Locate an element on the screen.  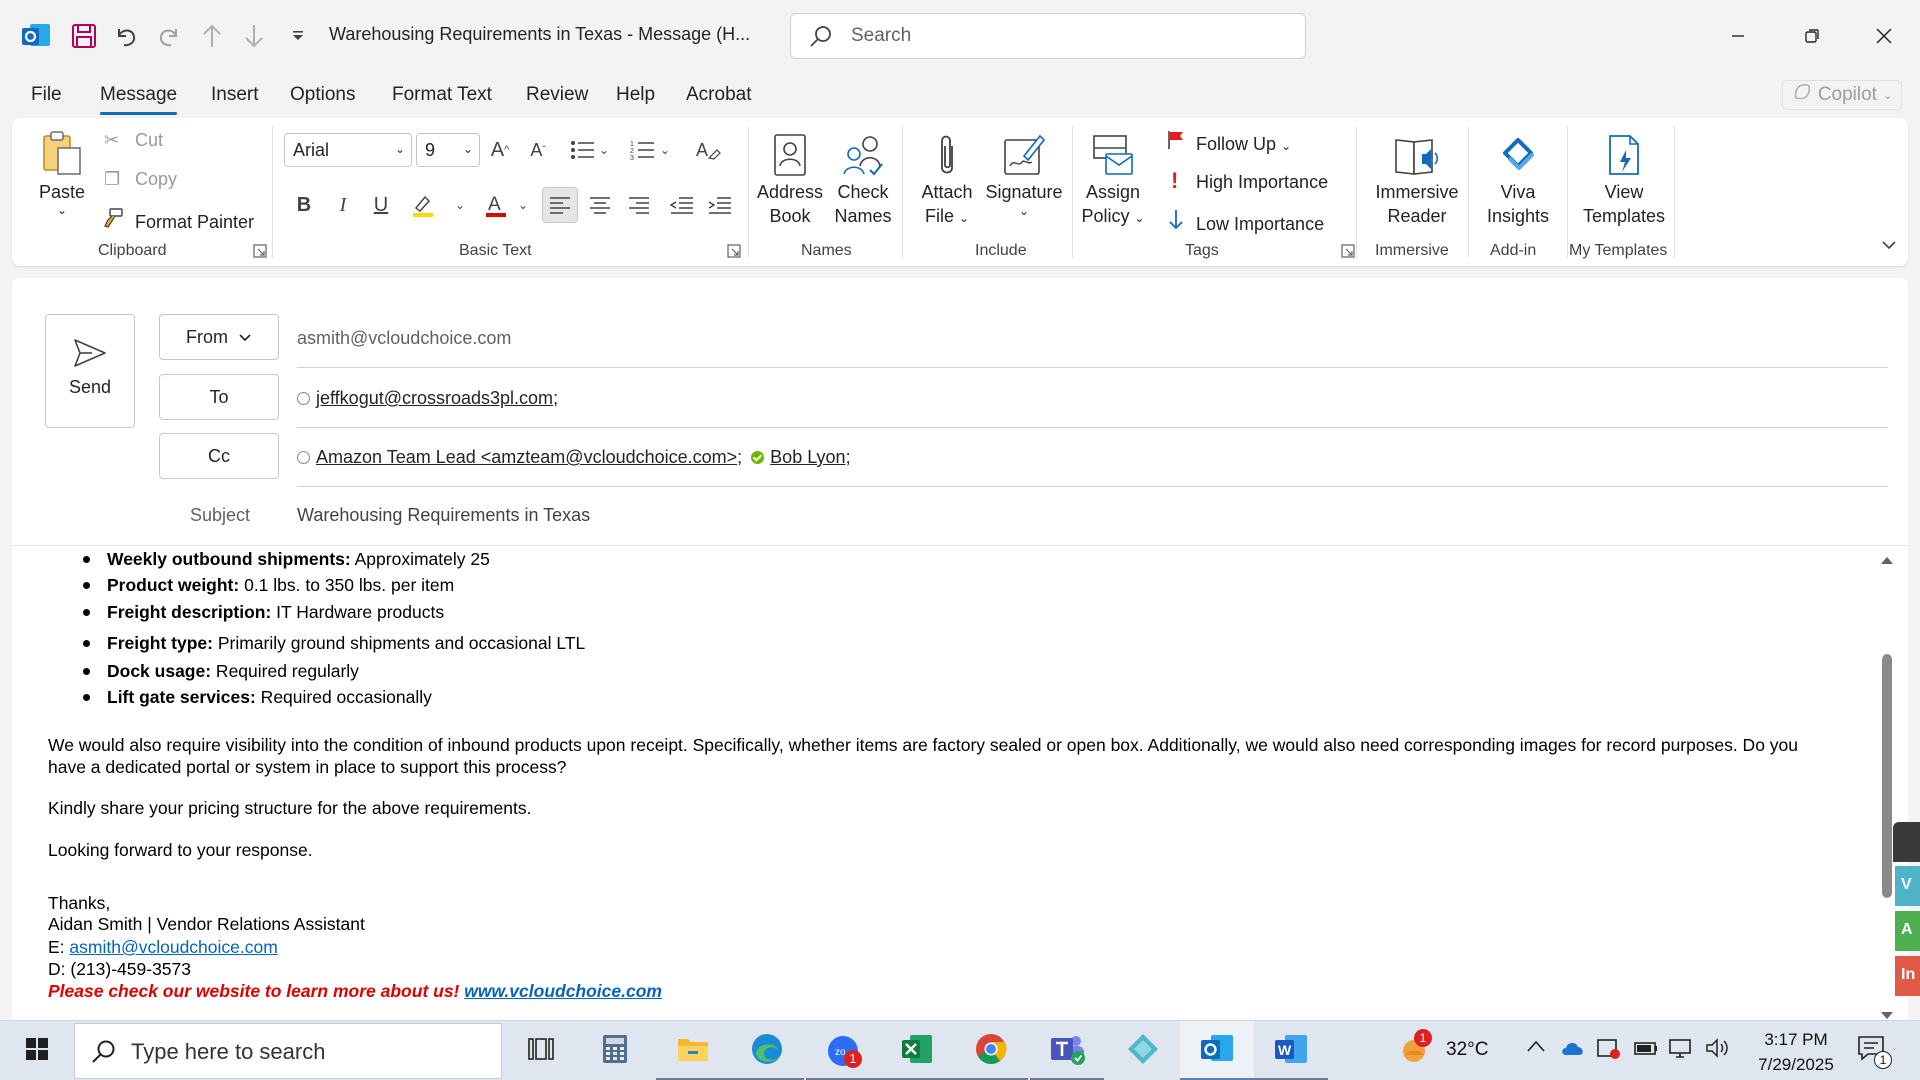
up-arrow-icon is located at coordinates (212, 36).